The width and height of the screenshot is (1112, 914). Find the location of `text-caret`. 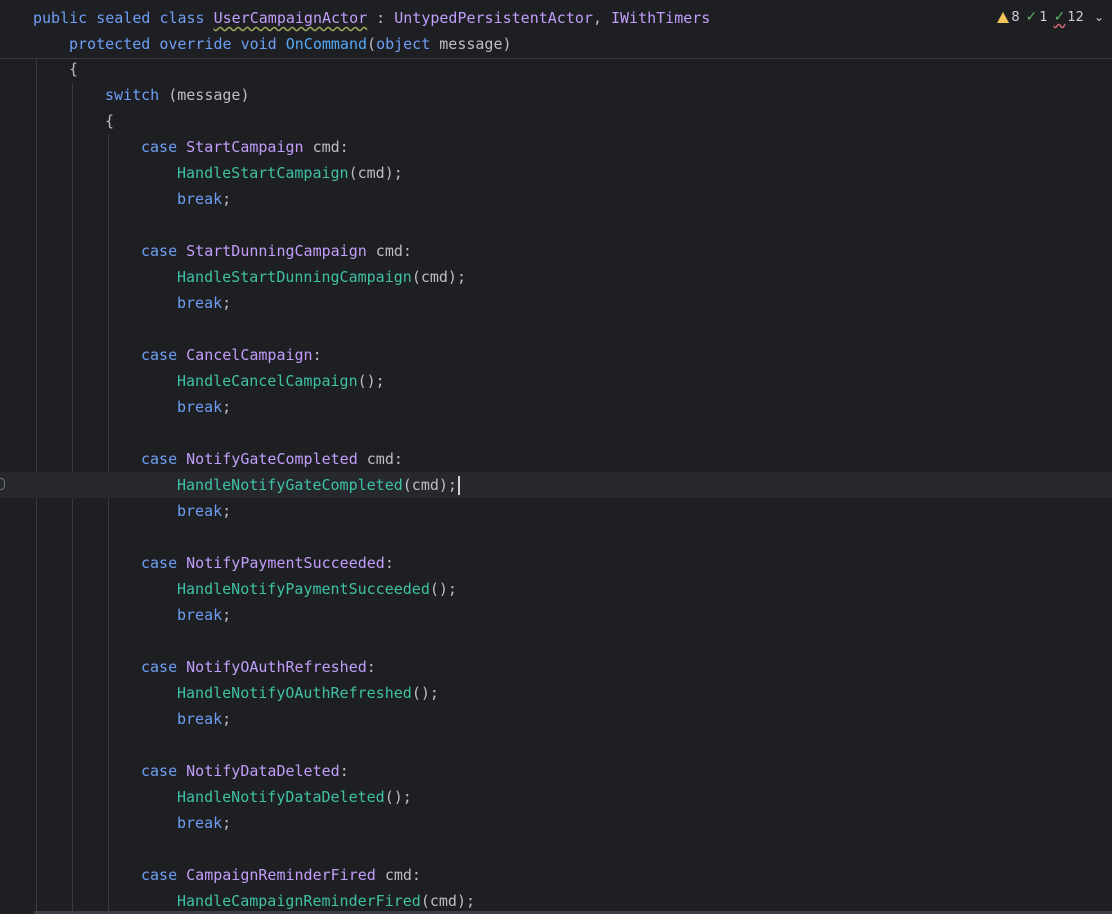

text-caret is located at coordinates (458, 485).